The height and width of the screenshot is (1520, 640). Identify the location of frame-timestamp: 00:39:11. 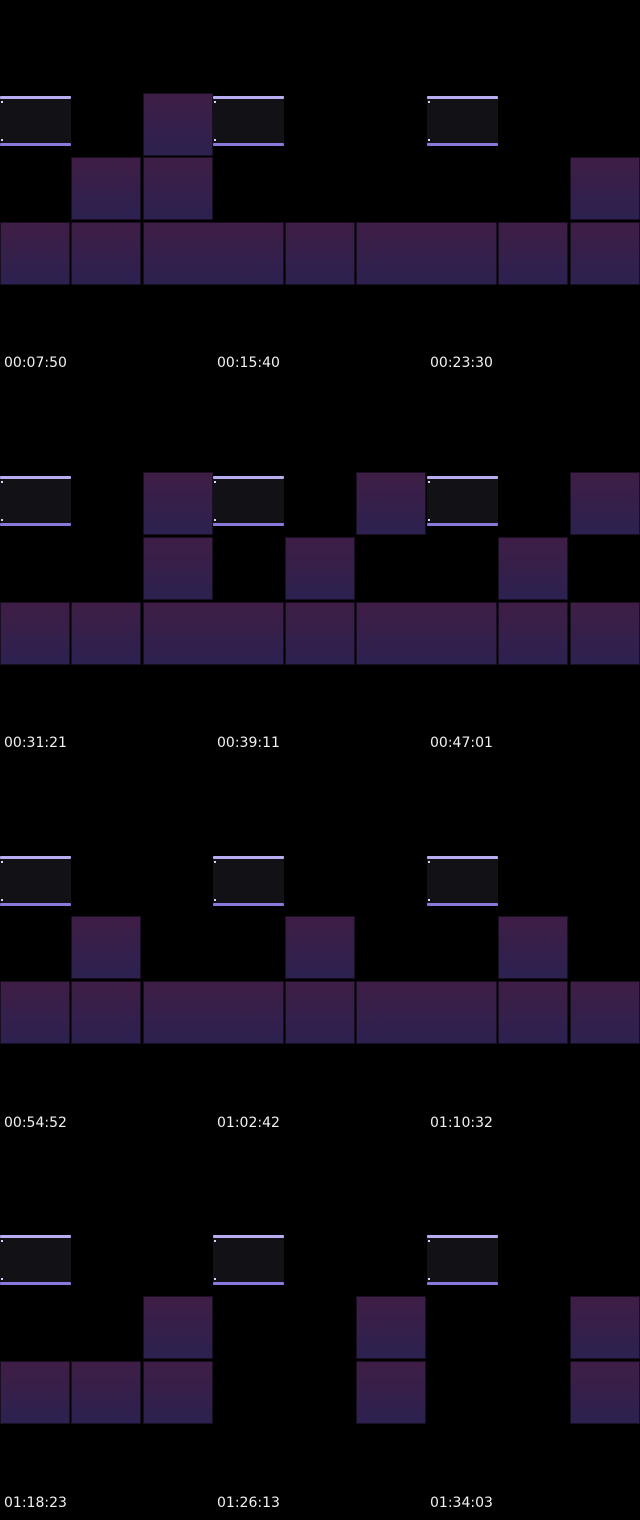
(248, 743).